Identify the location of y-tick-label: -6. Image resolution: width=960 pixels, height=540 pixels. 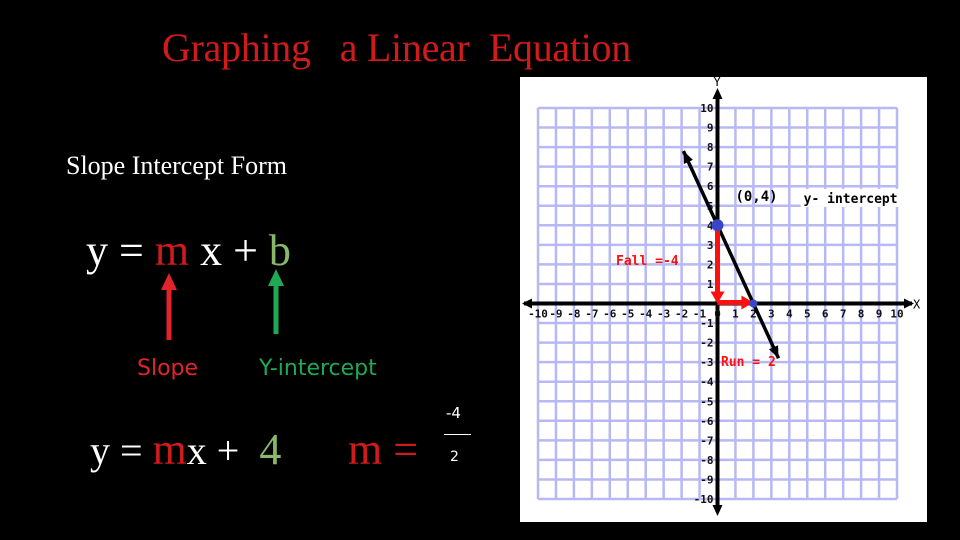
(707, 421).